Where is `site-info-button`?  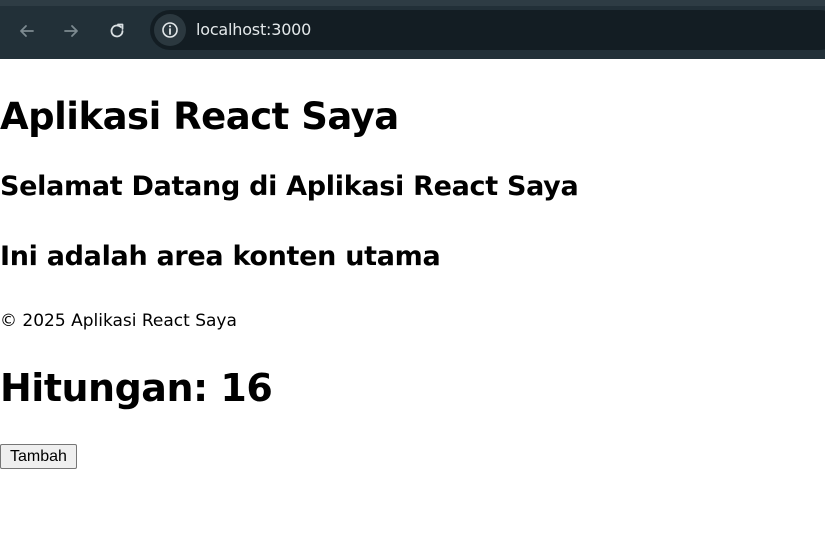 site-info-button is located at coordinates (170, 30).